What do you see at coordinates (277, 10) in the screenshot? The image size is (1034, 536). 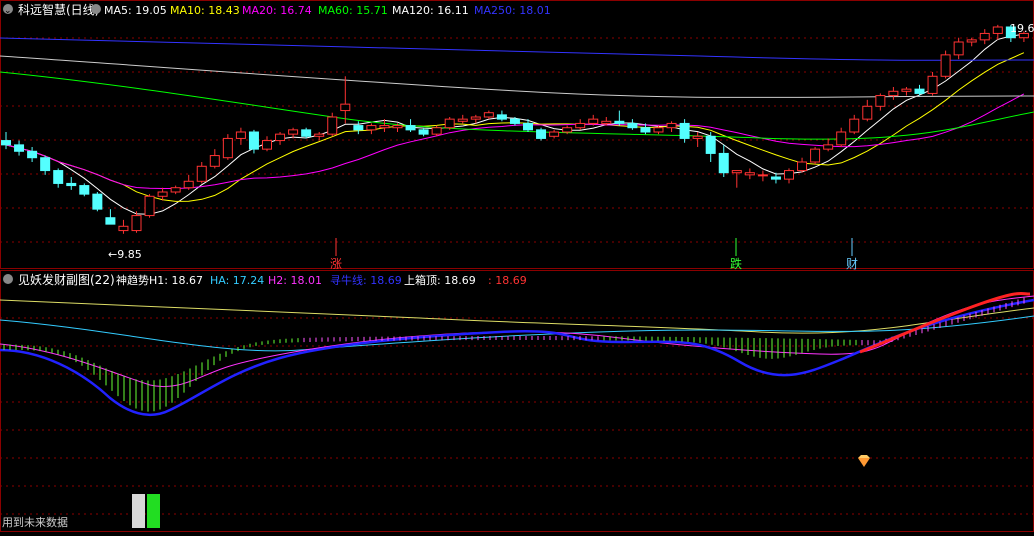 I see `ma-label-3: MA20: 16.74` at bounding box center [277, 10].